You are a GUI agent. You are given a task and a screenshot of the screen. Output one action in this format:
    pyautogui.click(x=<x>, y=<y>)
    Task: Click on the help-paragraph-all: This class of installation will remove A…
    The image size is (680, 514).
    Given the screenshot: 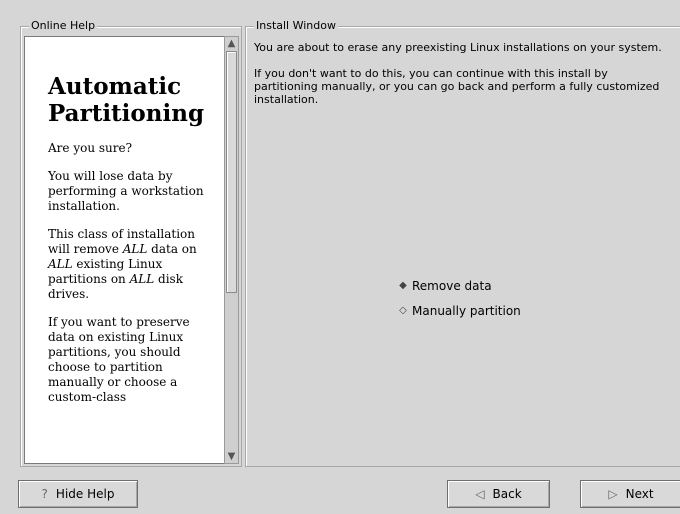 What is the action you would take?
    pyautogui.click(x=122, y=264)
    